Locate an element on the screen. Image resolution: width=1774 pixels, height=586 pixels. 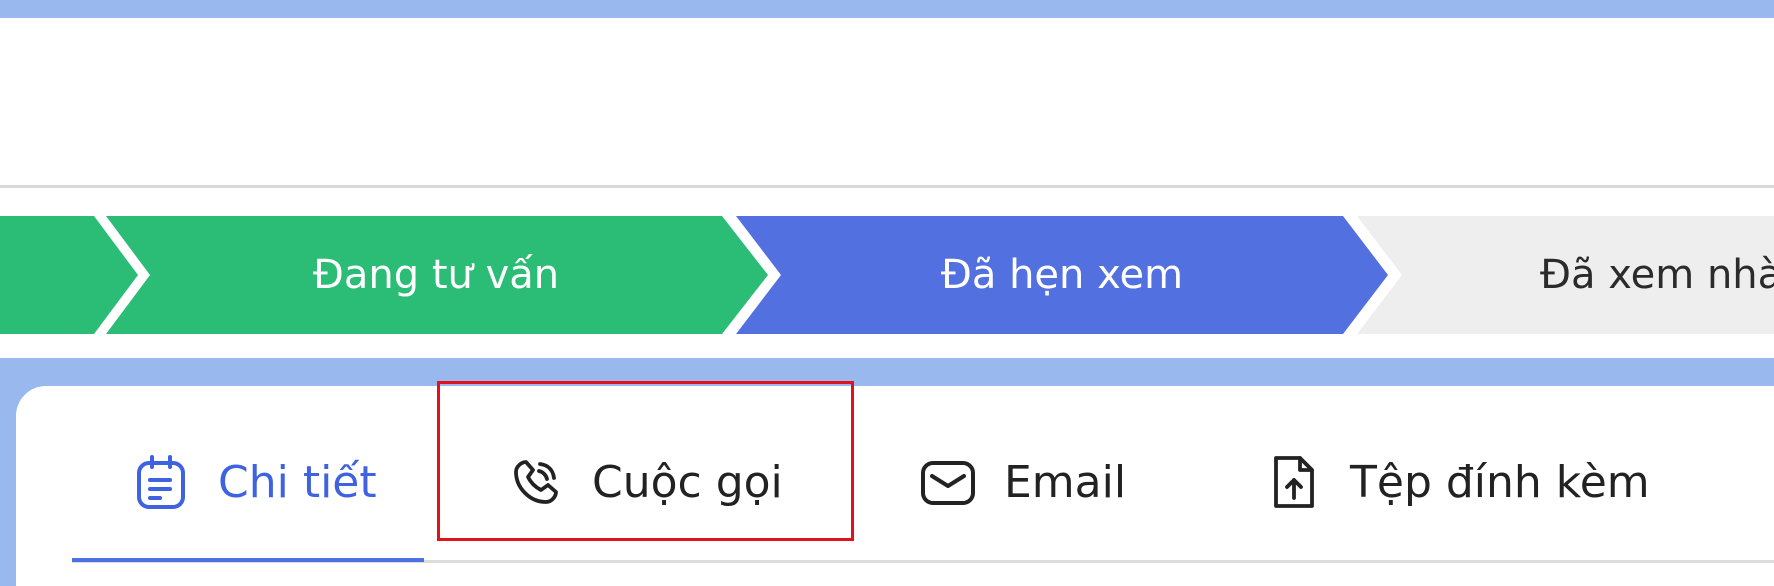
tab-calls: Cuộc gọi is located at coordinates (645, 482).